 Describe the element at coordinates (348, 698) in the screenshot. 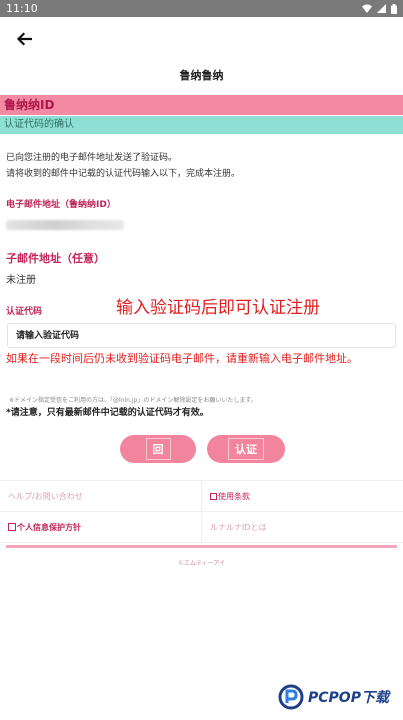

I see `watermark-text: PCPOP下载` at that location.